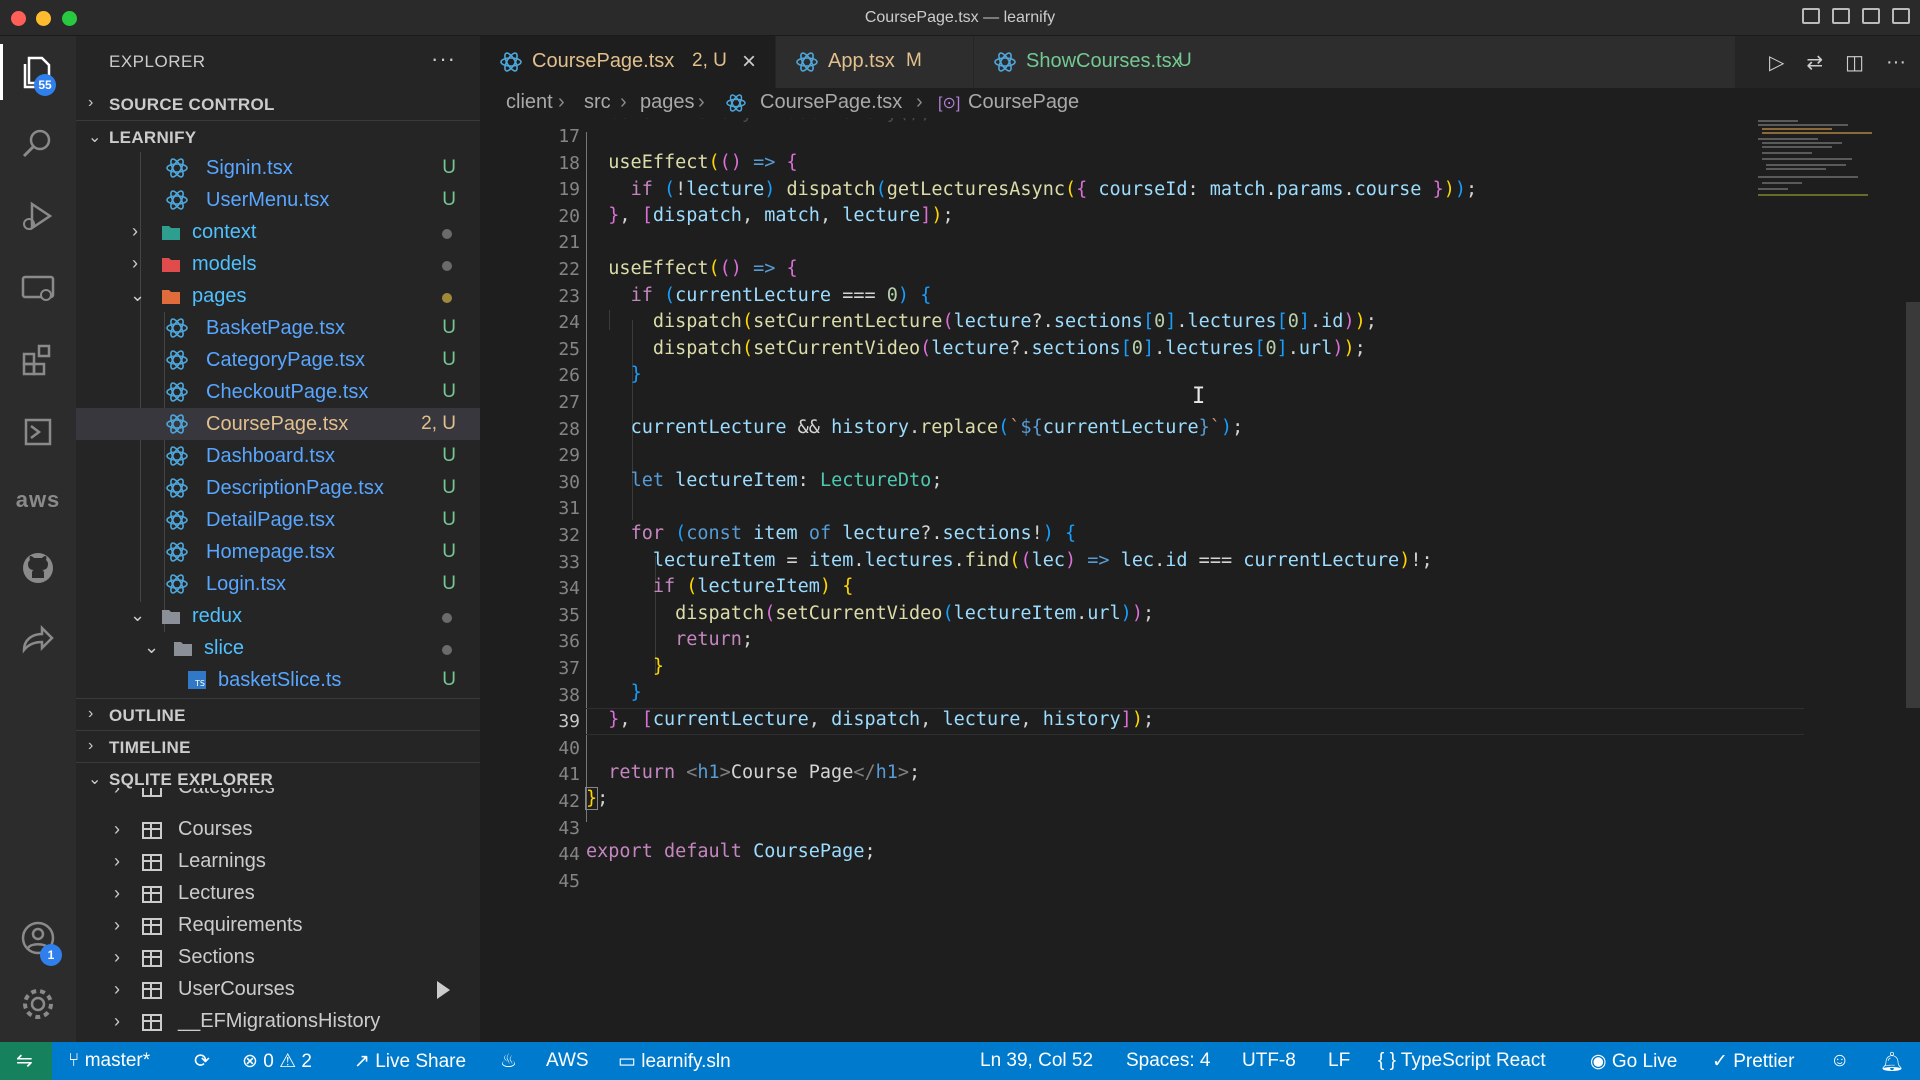 Image resolution: width=1920 pixels, height=1080 pixels. I want to click on breadcrumb-item: CoursePage, so click(1023, 102).